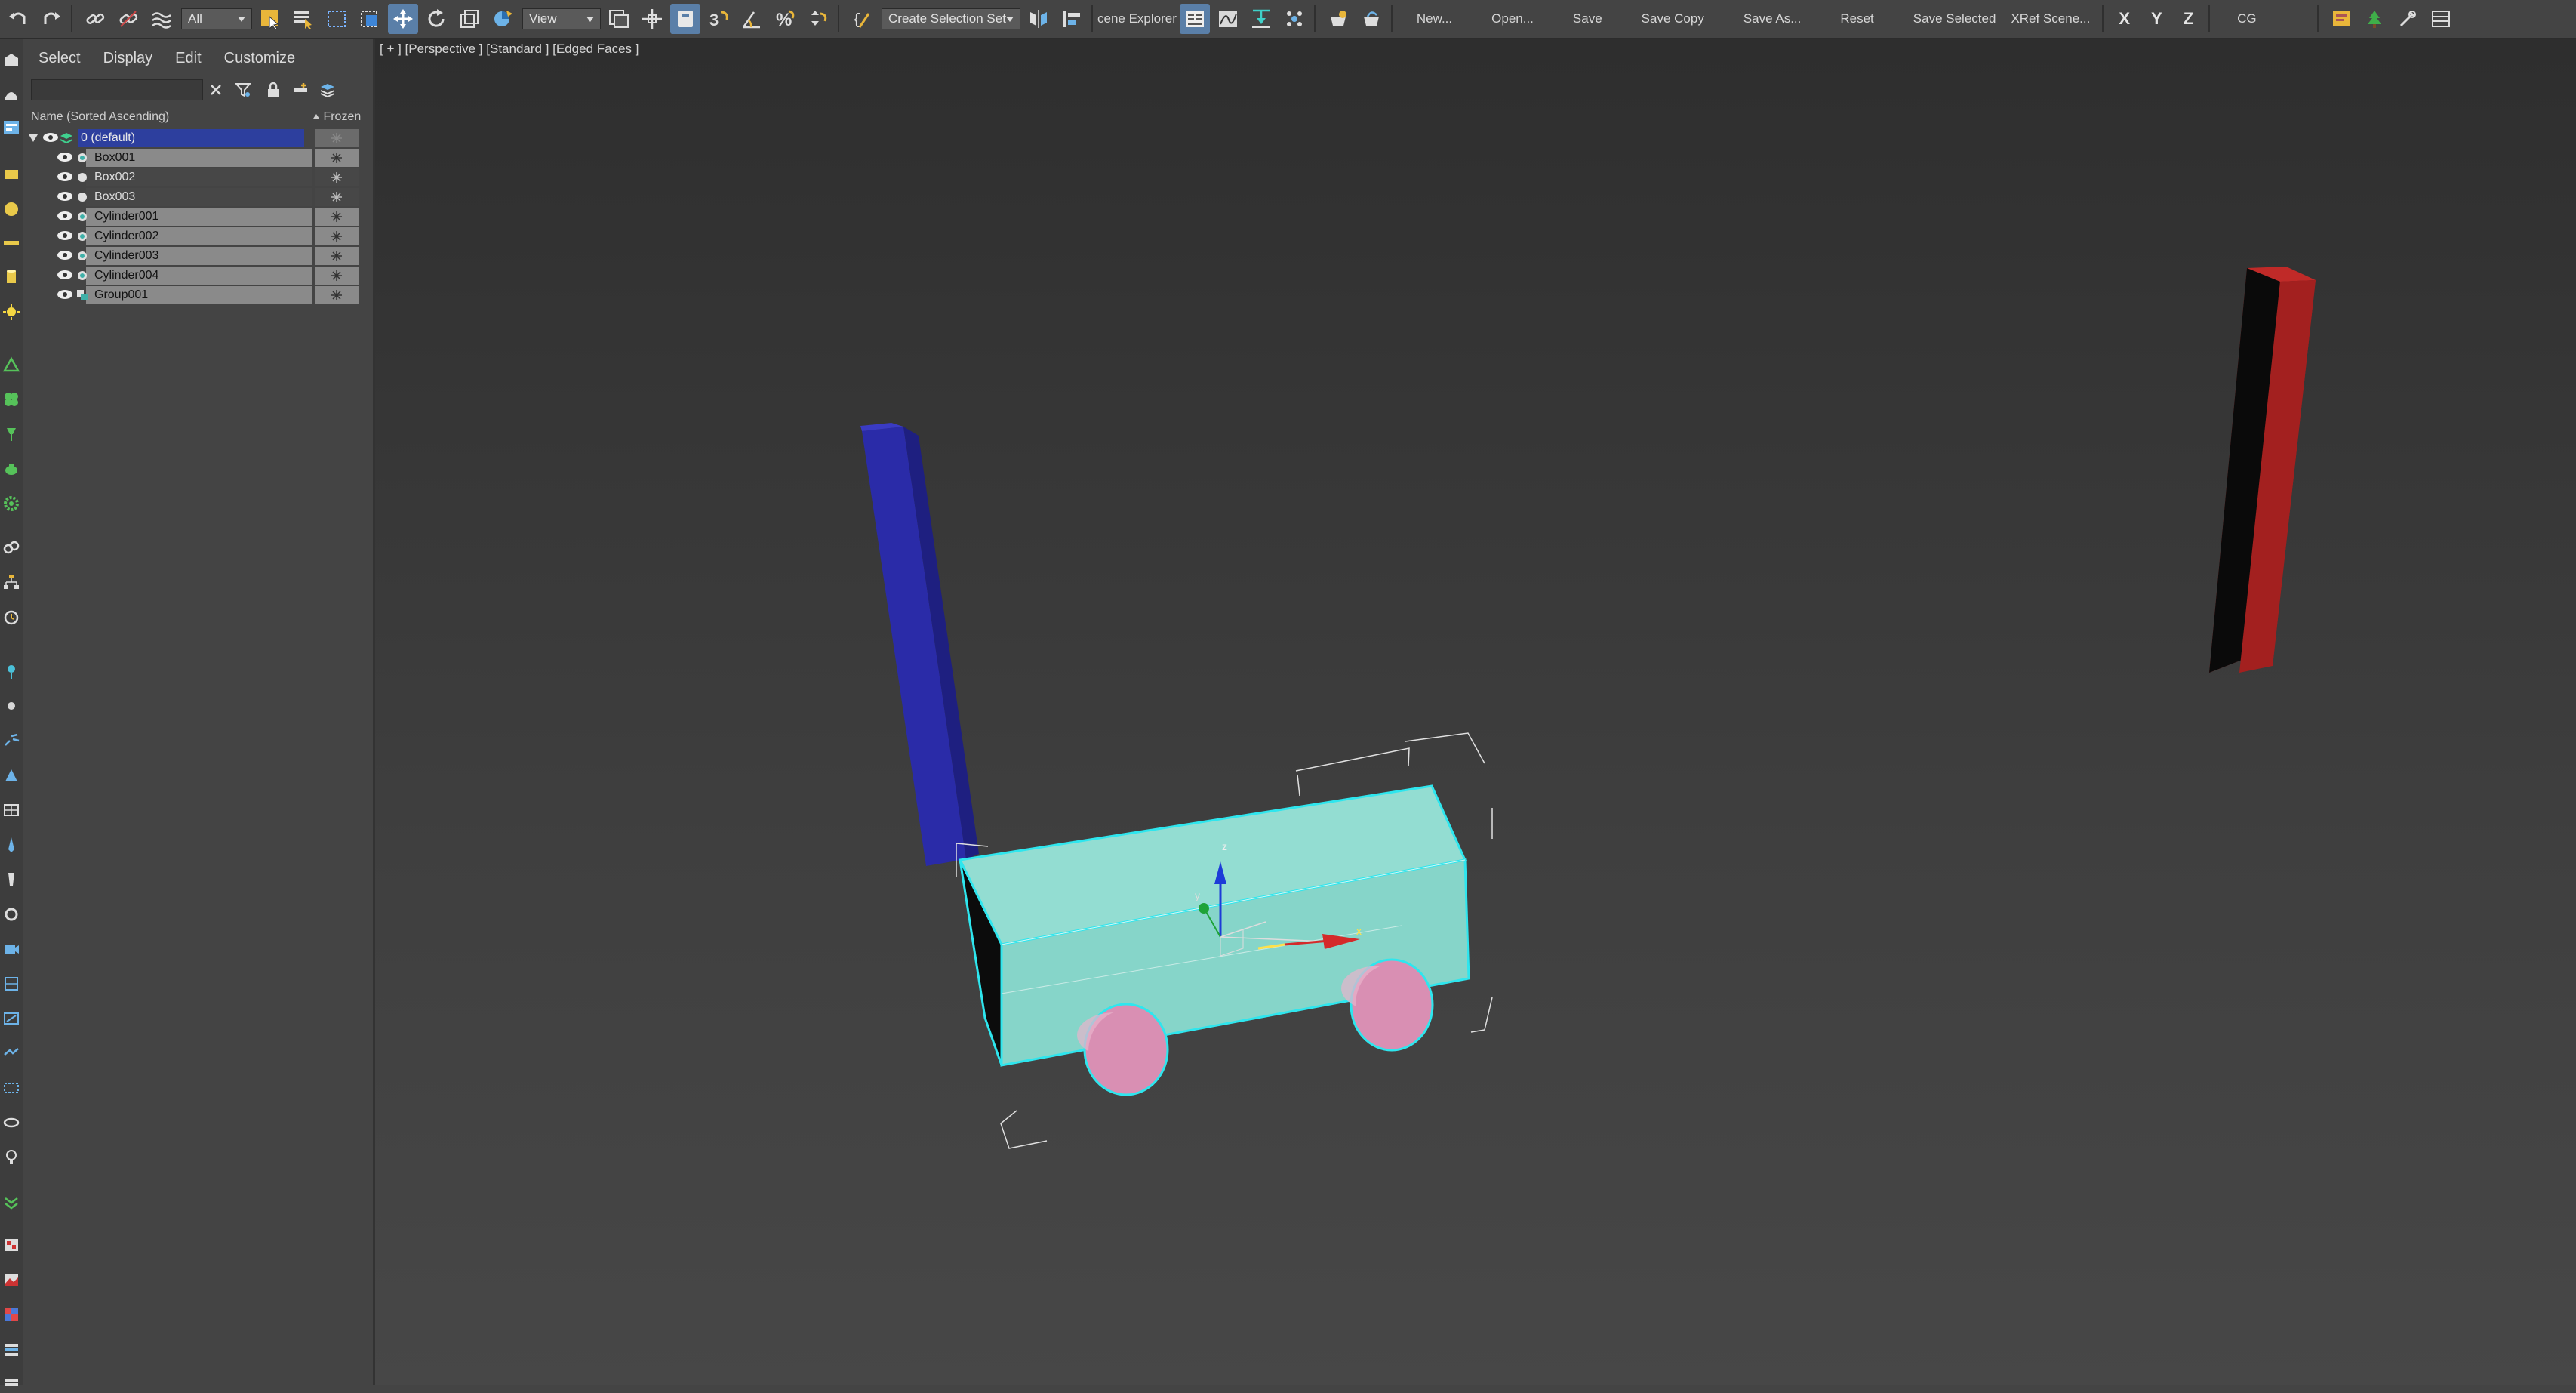  What do you see at coordinates (752, 19) in the screenshot?
I see `angle-snap-icon` at bounding box center [752, 19].